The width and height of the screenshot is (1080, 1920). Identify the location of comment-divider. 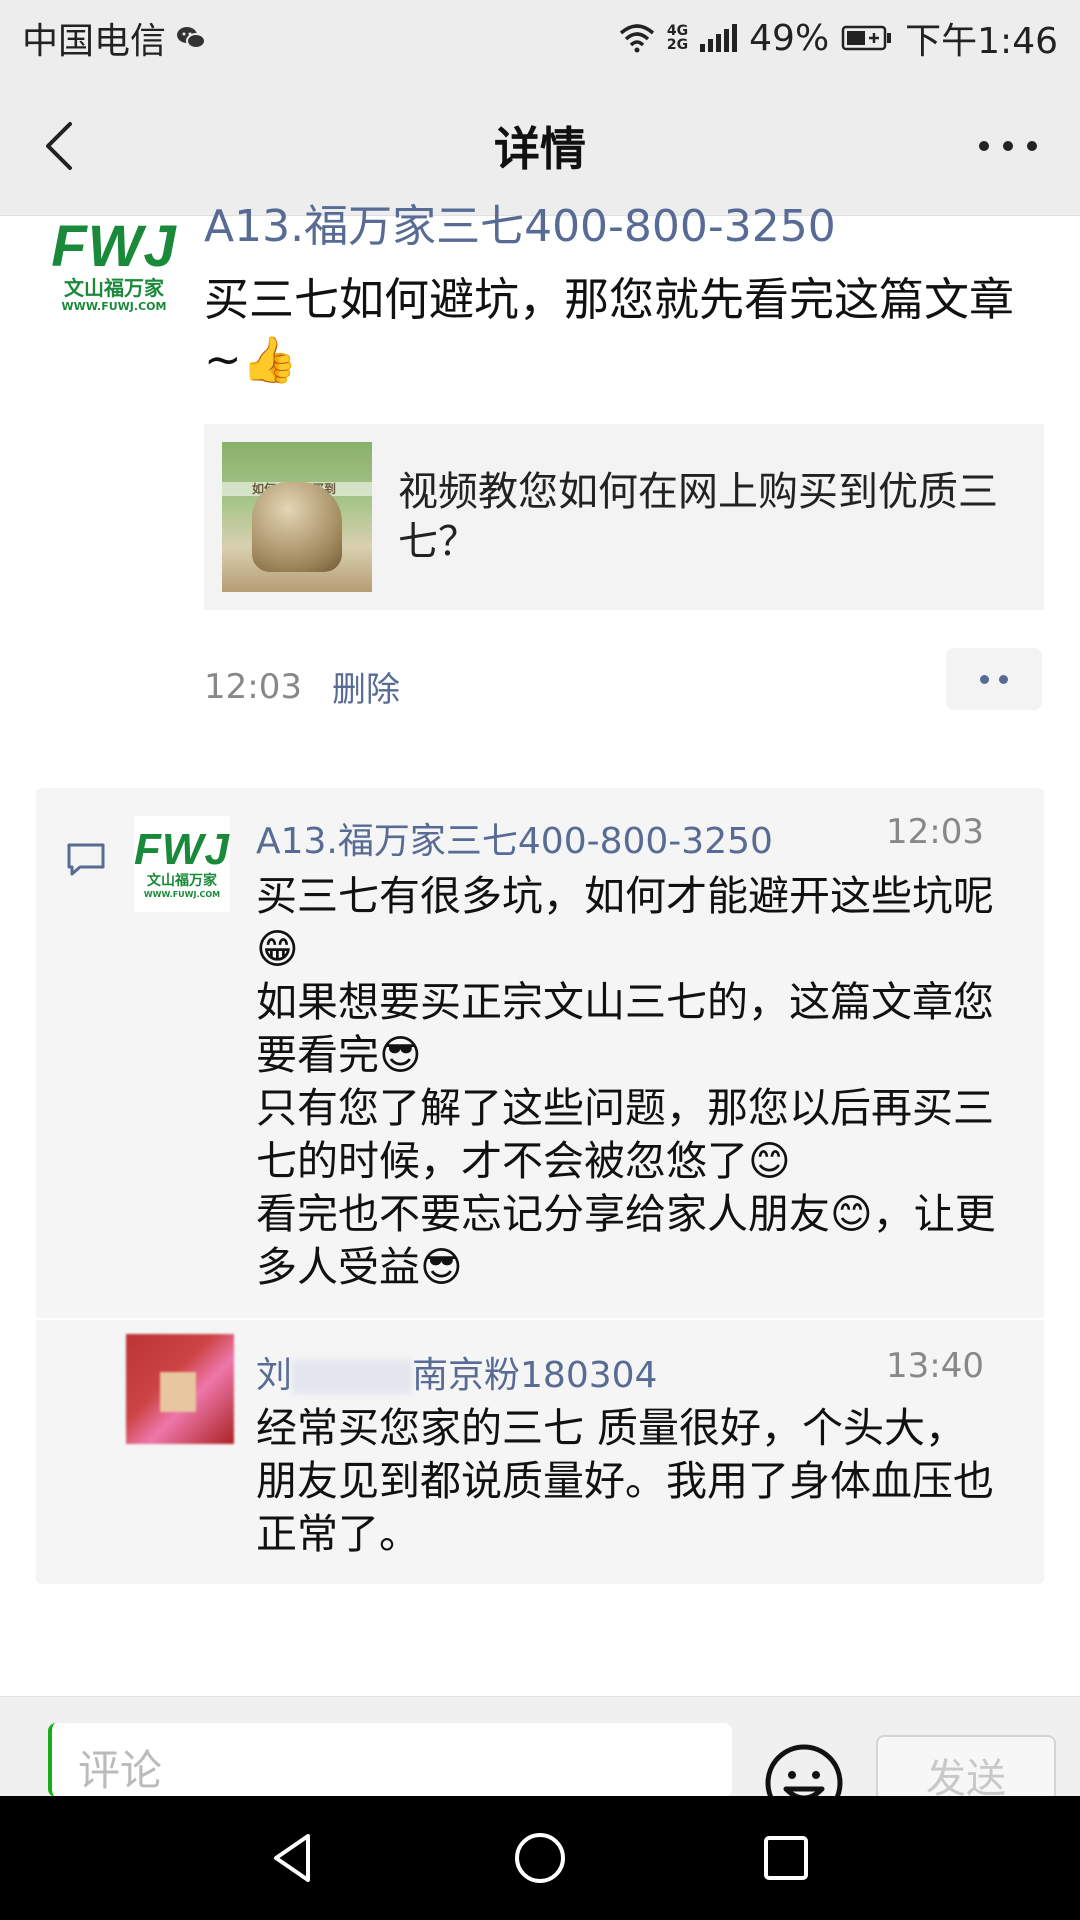
(540, 1319).